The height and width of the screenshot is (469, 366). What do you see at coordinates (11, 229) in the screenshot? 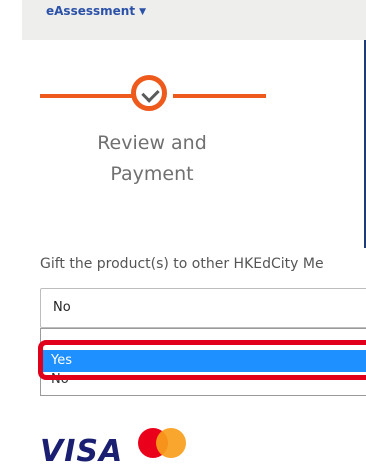
I see `page-margin` at bounding box center [11, 229].